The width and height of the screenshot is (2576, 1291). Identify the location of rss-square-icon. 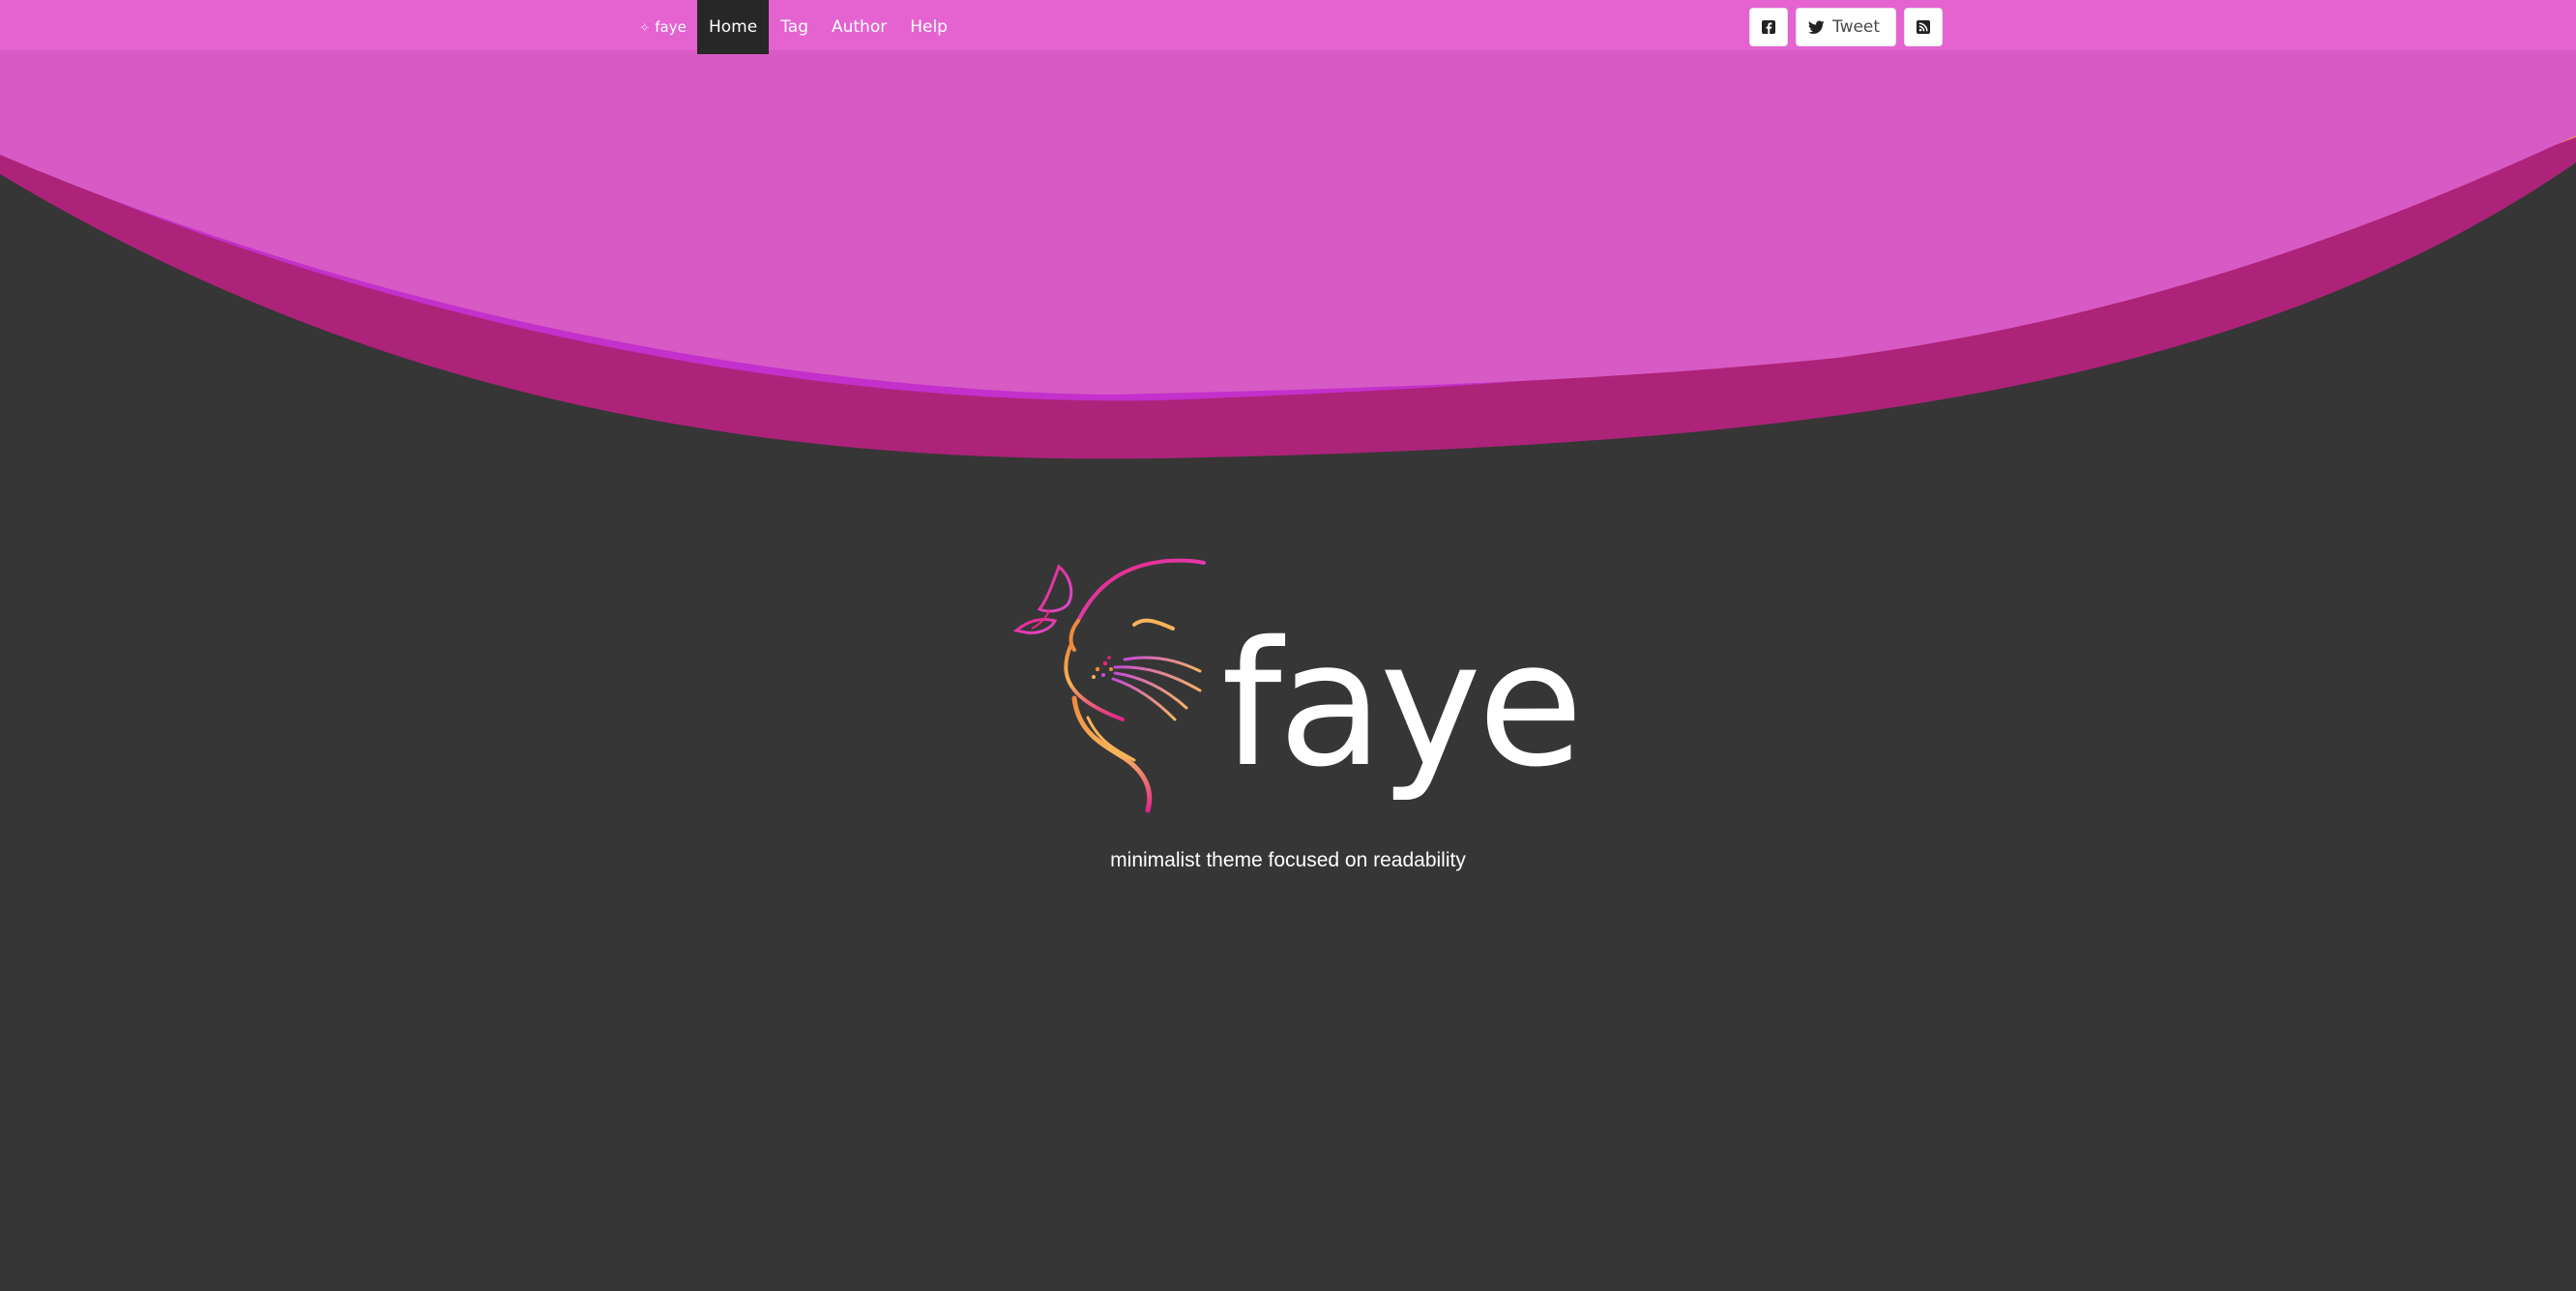
(1924, 27).